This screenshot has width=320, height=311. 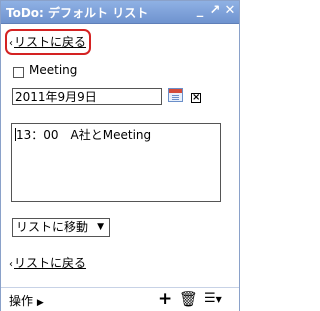 I want to click on close-icon: ✕, so click(x=230, y=11).